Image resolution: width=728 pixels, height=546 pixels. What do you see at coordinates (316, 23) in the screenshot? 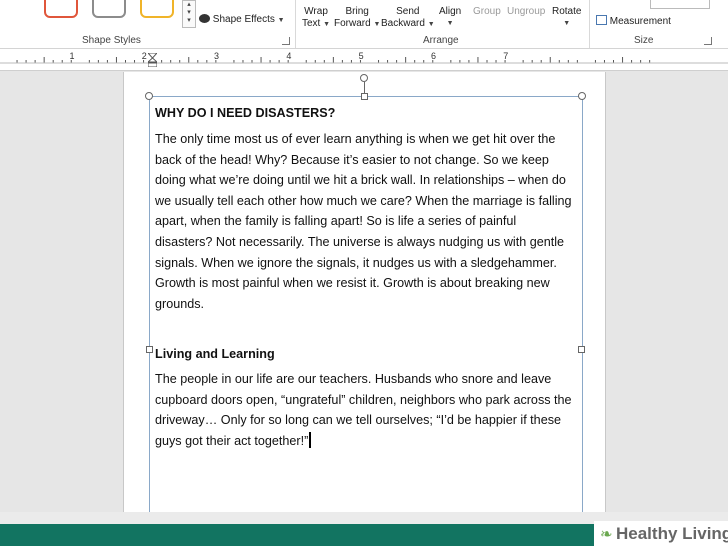
I see `wrap-text-label-2: Text ▼` at bounding box center [316, 23].